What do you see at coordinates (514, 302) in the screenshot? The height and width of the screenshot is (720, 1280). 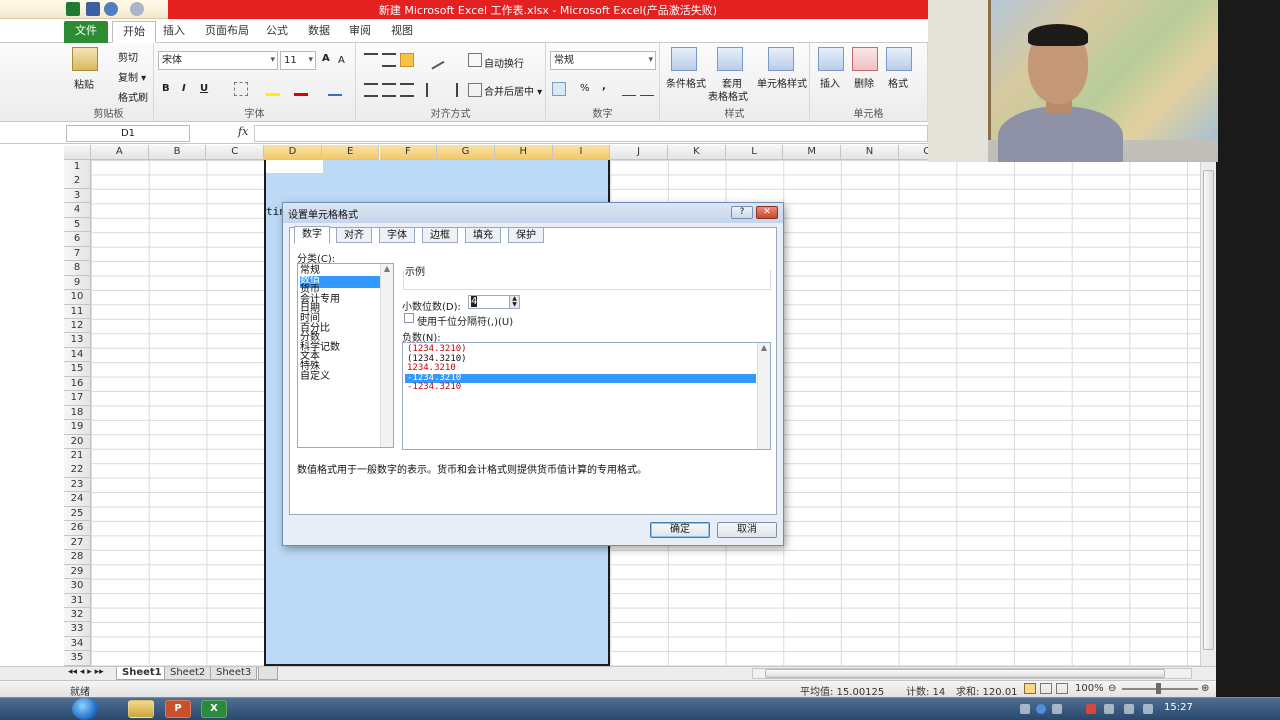 I see `decimal-spinner: ▲ ▼` at bounding box center [514, 302].